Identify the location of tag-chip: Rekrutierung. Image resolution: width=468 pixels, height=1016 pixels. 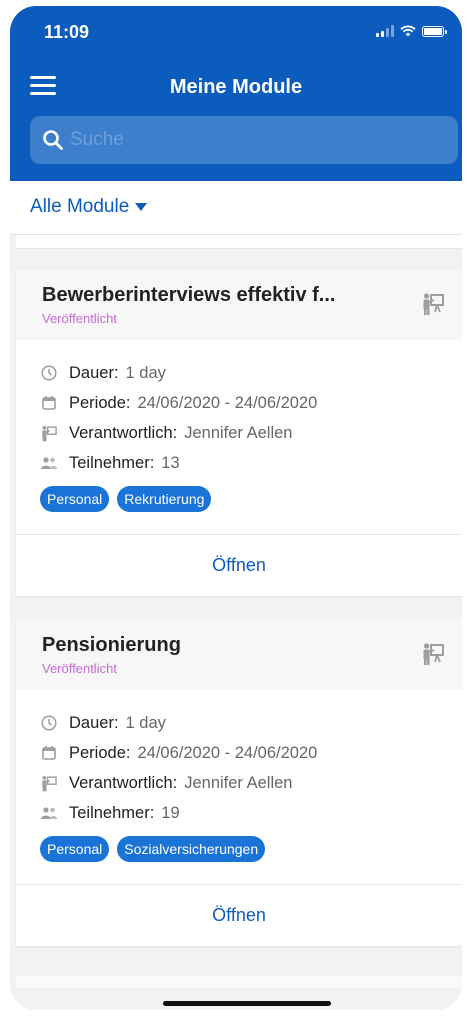
(164, 499).